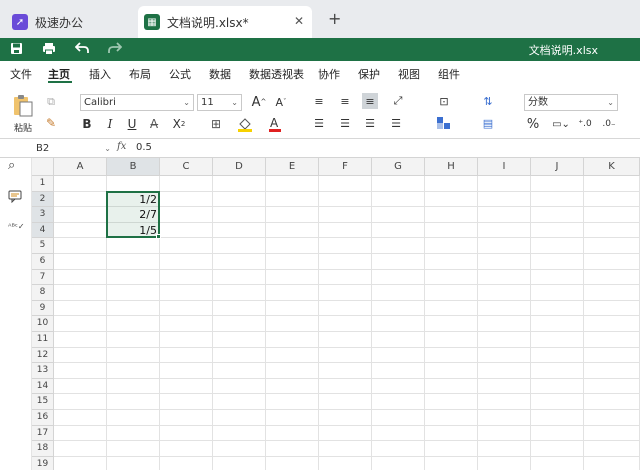  What do you see at coordinates (154, 124) in the screenshot?
I see `strikethrough-icon: A̶` at bounding box center [154, 124].